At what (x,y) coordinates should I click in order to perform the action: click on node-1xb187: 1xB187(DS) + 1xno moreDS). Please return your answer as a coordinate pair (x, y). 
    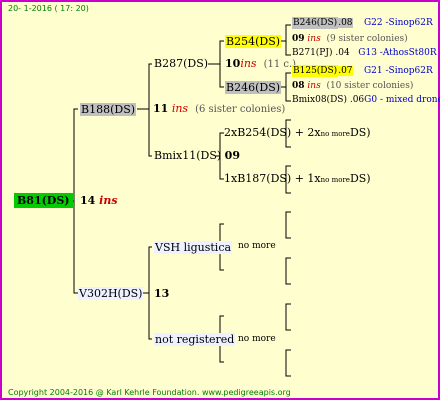
    Looking at the image, I should click on (297, 178).